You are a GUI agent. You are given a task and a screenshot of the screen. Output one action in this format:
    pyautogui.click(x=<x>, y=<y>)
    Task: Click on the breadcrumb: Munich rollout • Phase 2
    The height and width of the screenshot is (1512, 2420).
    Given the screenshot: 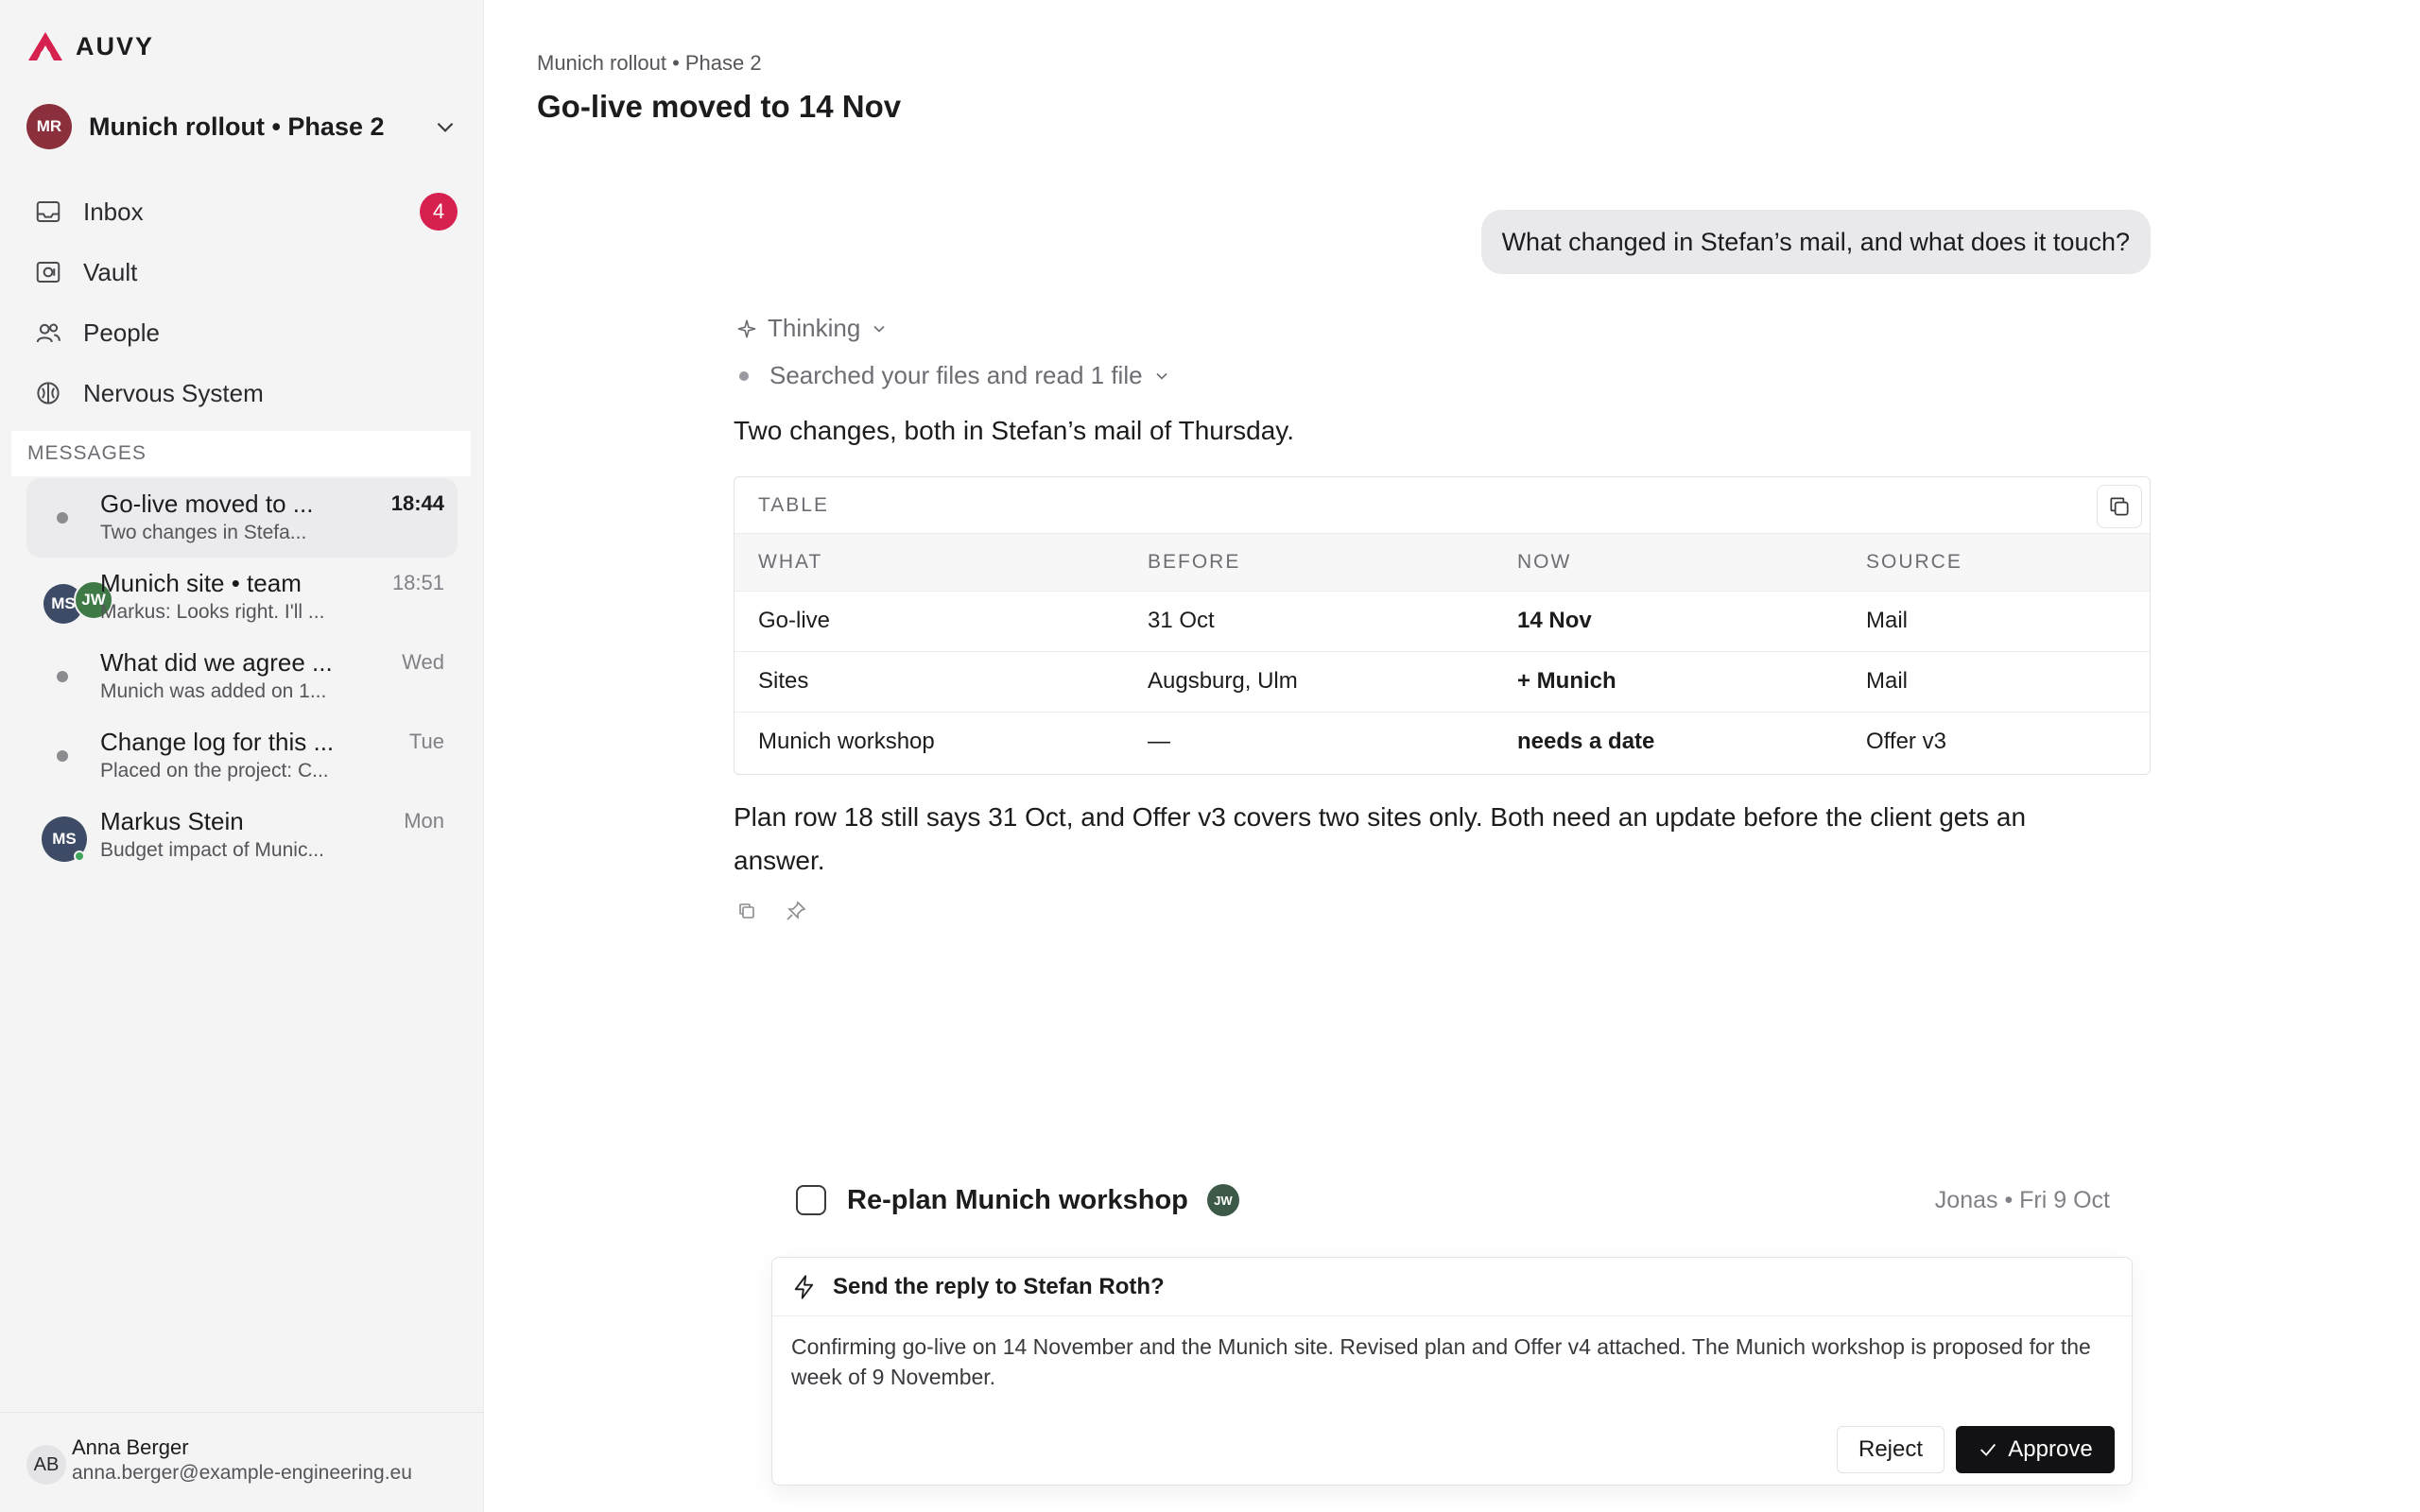 What is the action you would take?
    pyautogui.click(x=649, y=63)
    